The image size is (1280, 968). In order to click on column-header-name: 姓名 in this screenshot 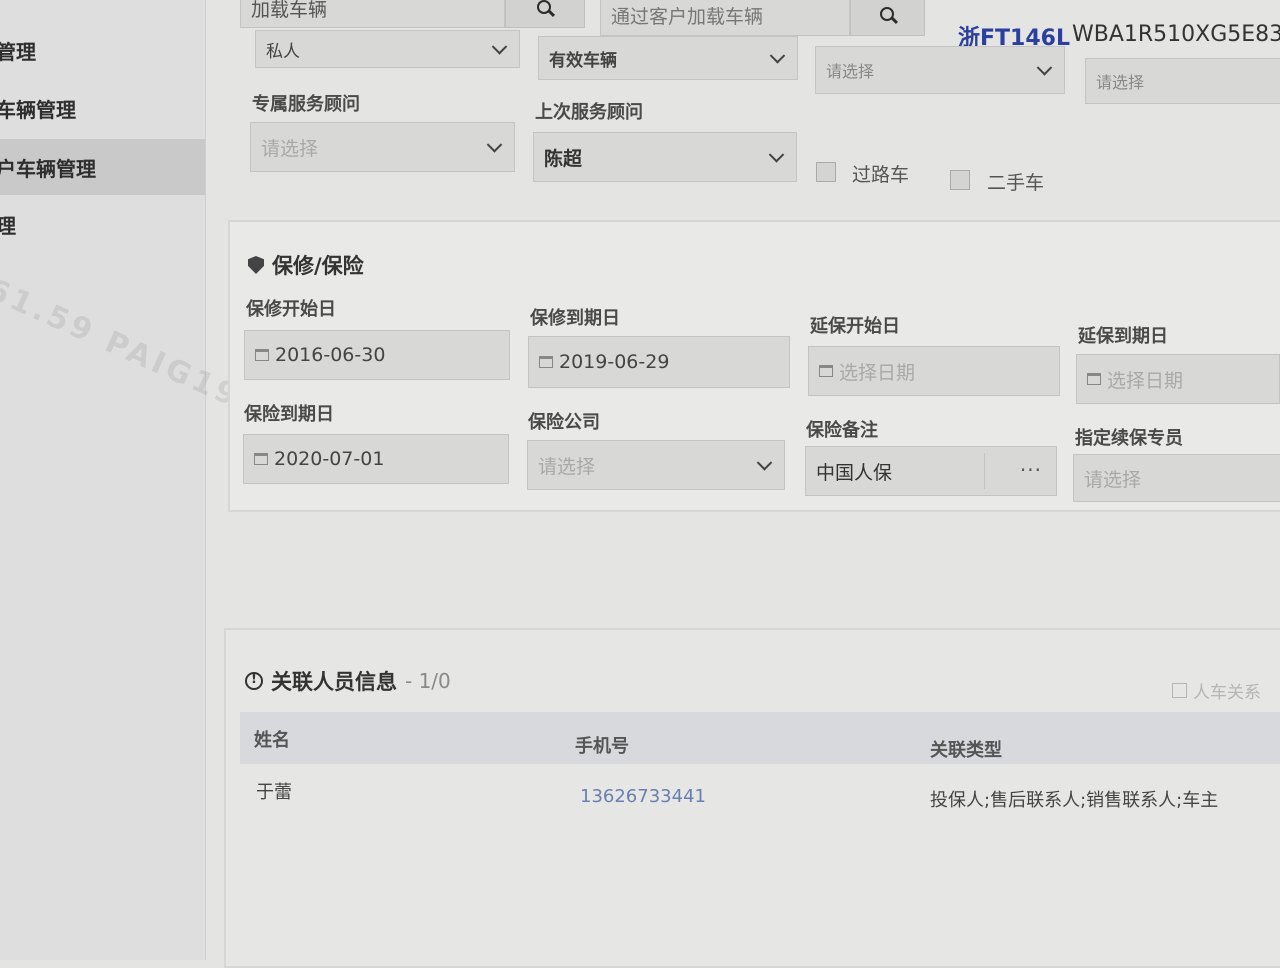, I will do `click(272, 739)`.